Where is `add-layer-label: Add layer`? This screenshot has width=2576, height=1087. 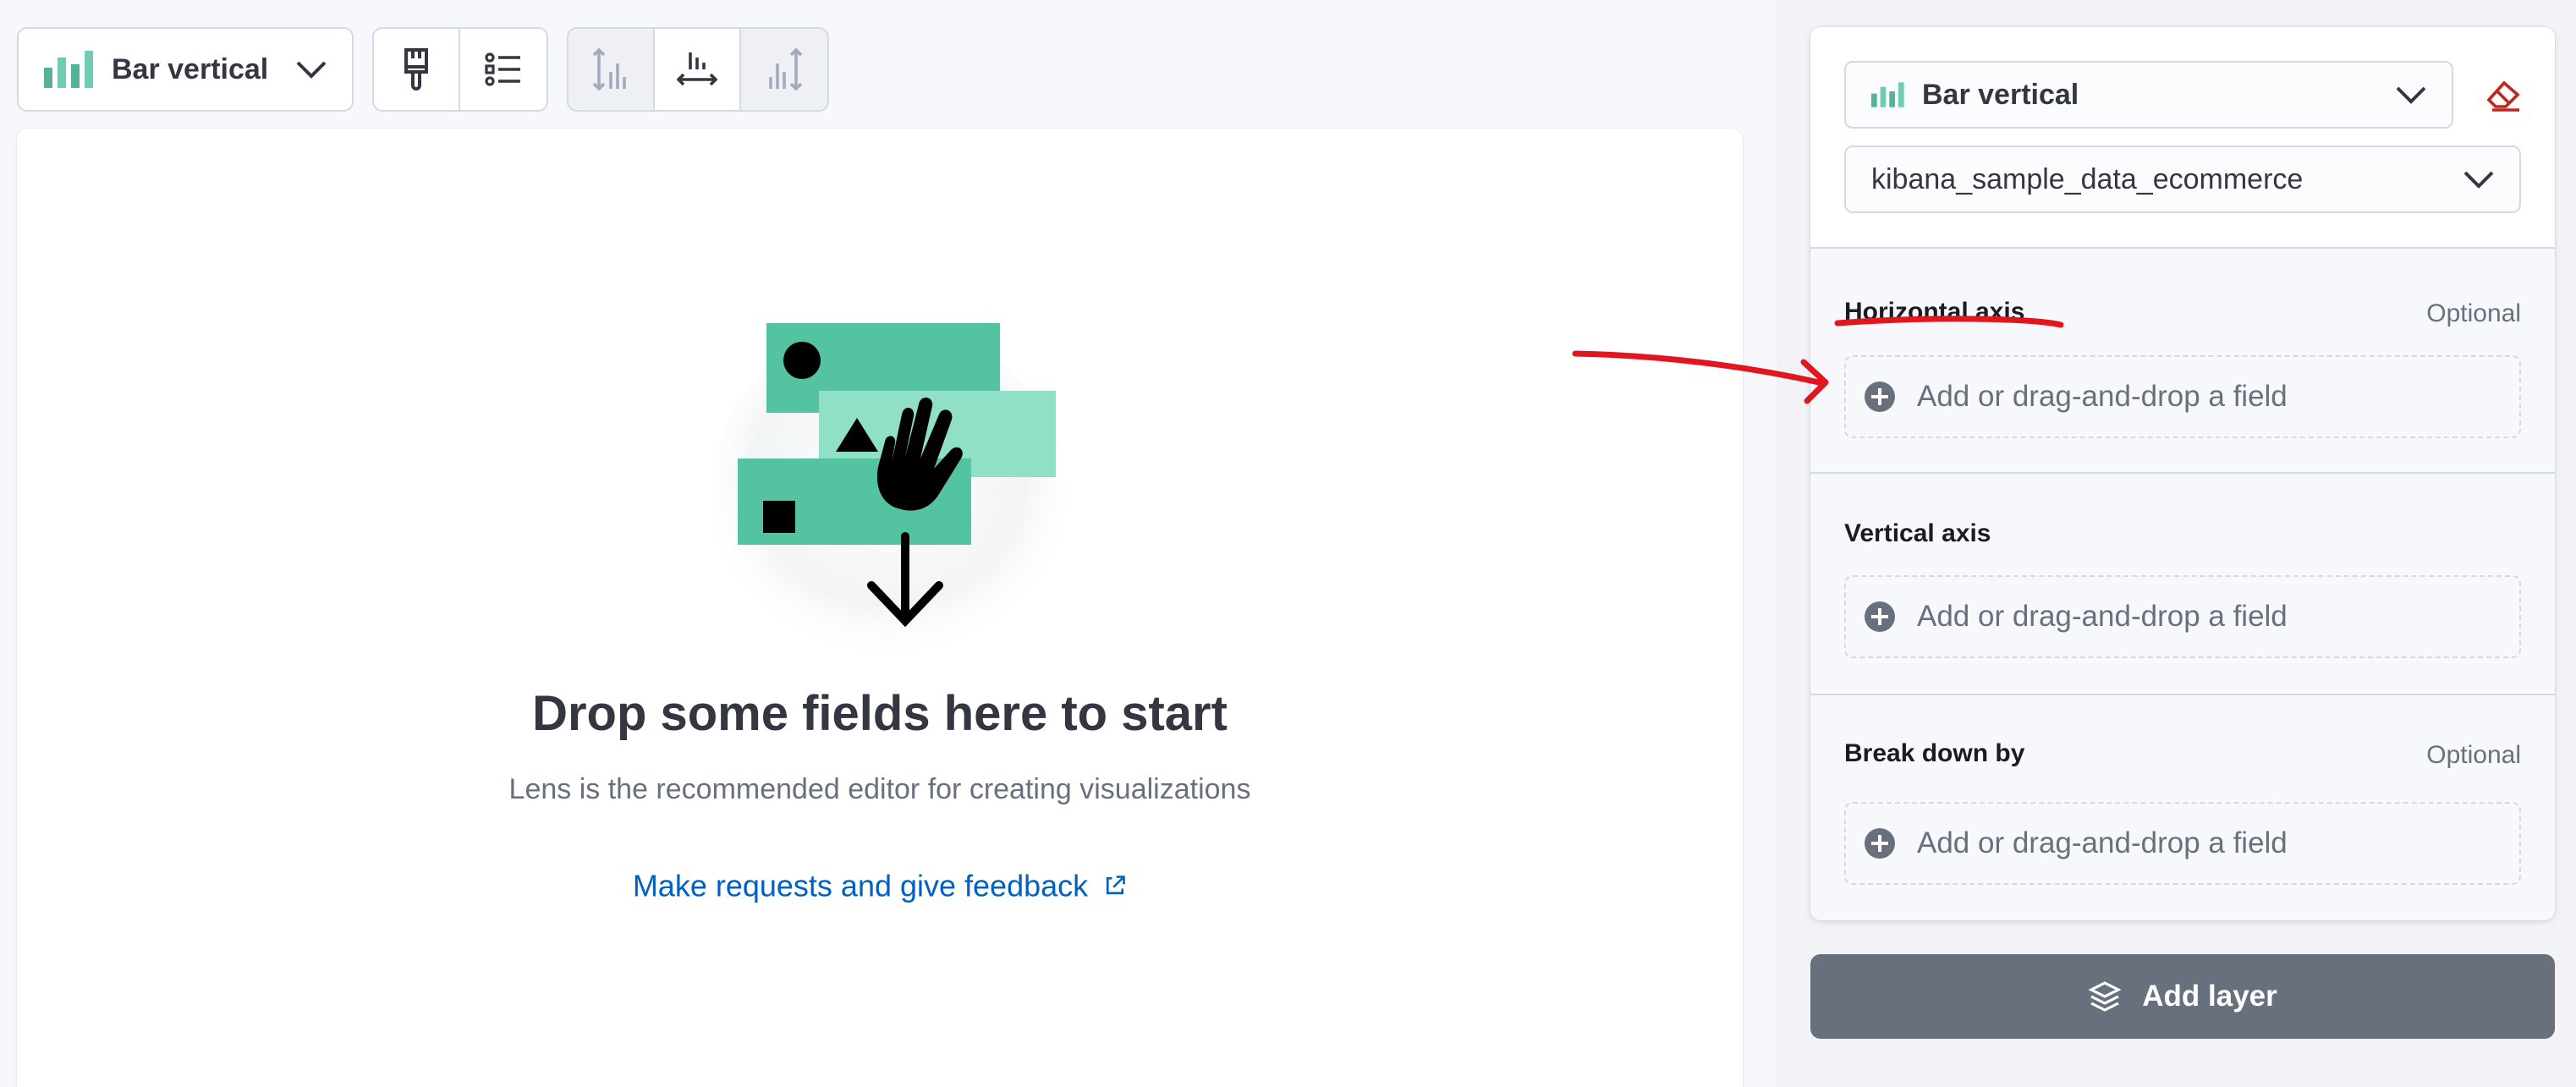 add-layer-label: Add layer is located at coordinates (2209, 996).